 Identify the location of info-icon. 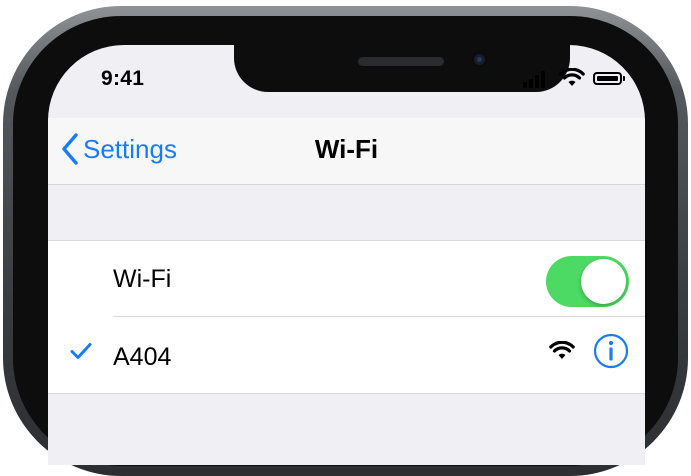
(611, 351).